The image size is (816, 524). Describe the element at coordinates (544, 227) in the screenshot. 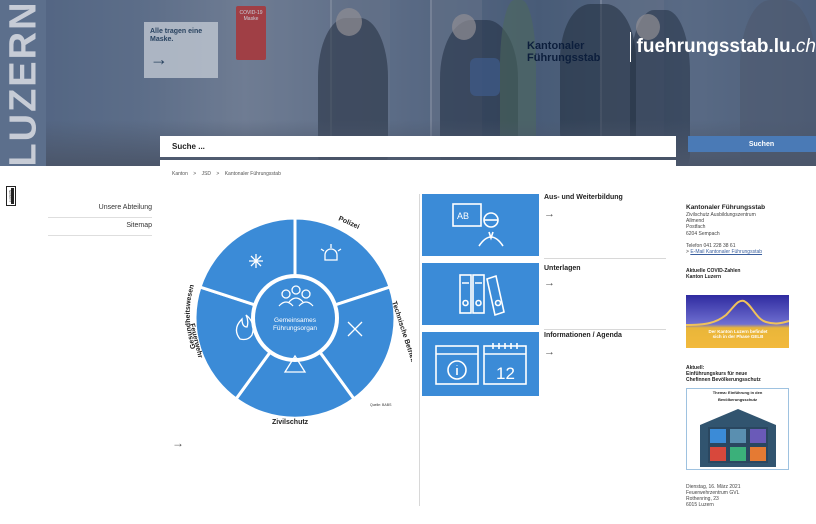

I see `card-aus-weiterbildung: AB Aus- und Weiterbildung →` at that location.